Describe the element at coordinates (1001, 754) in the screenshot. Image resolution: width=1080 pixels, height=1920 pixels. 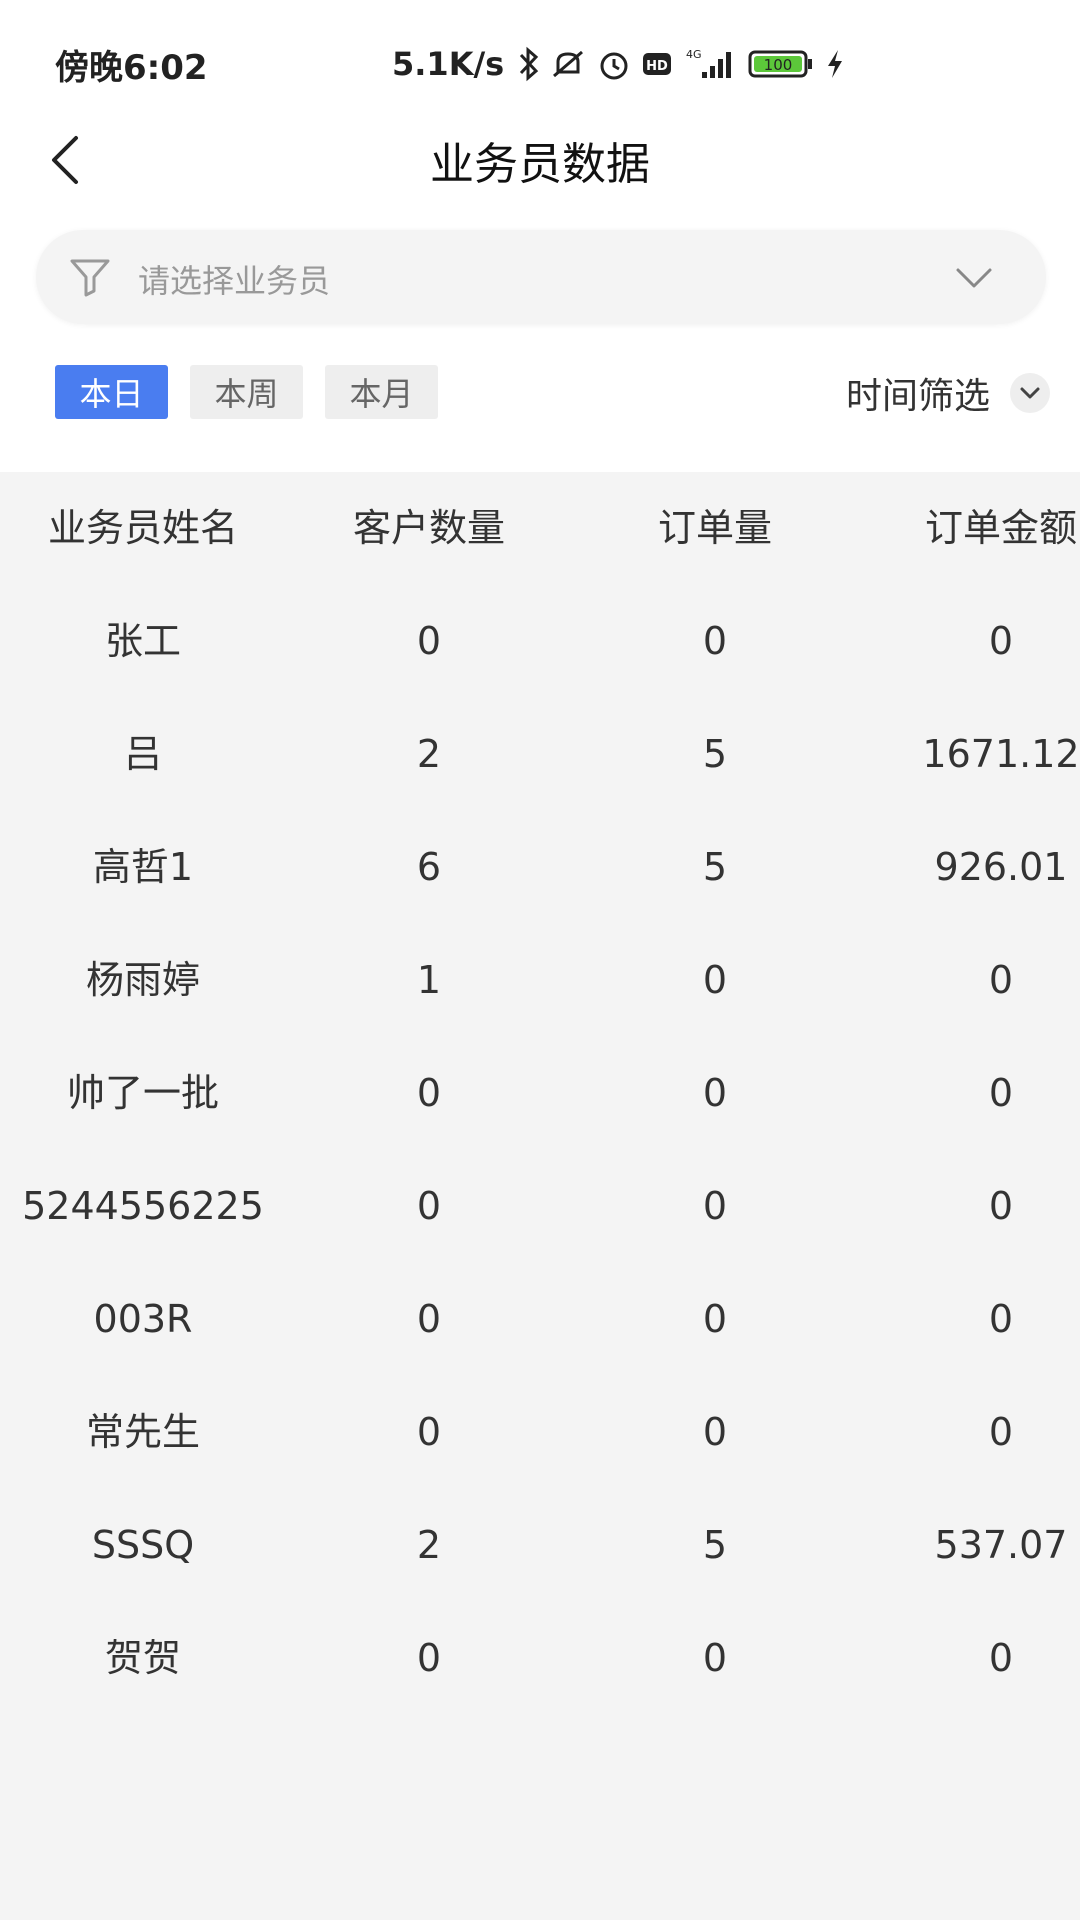
I see `cell-amount: 1671.12` at that location.